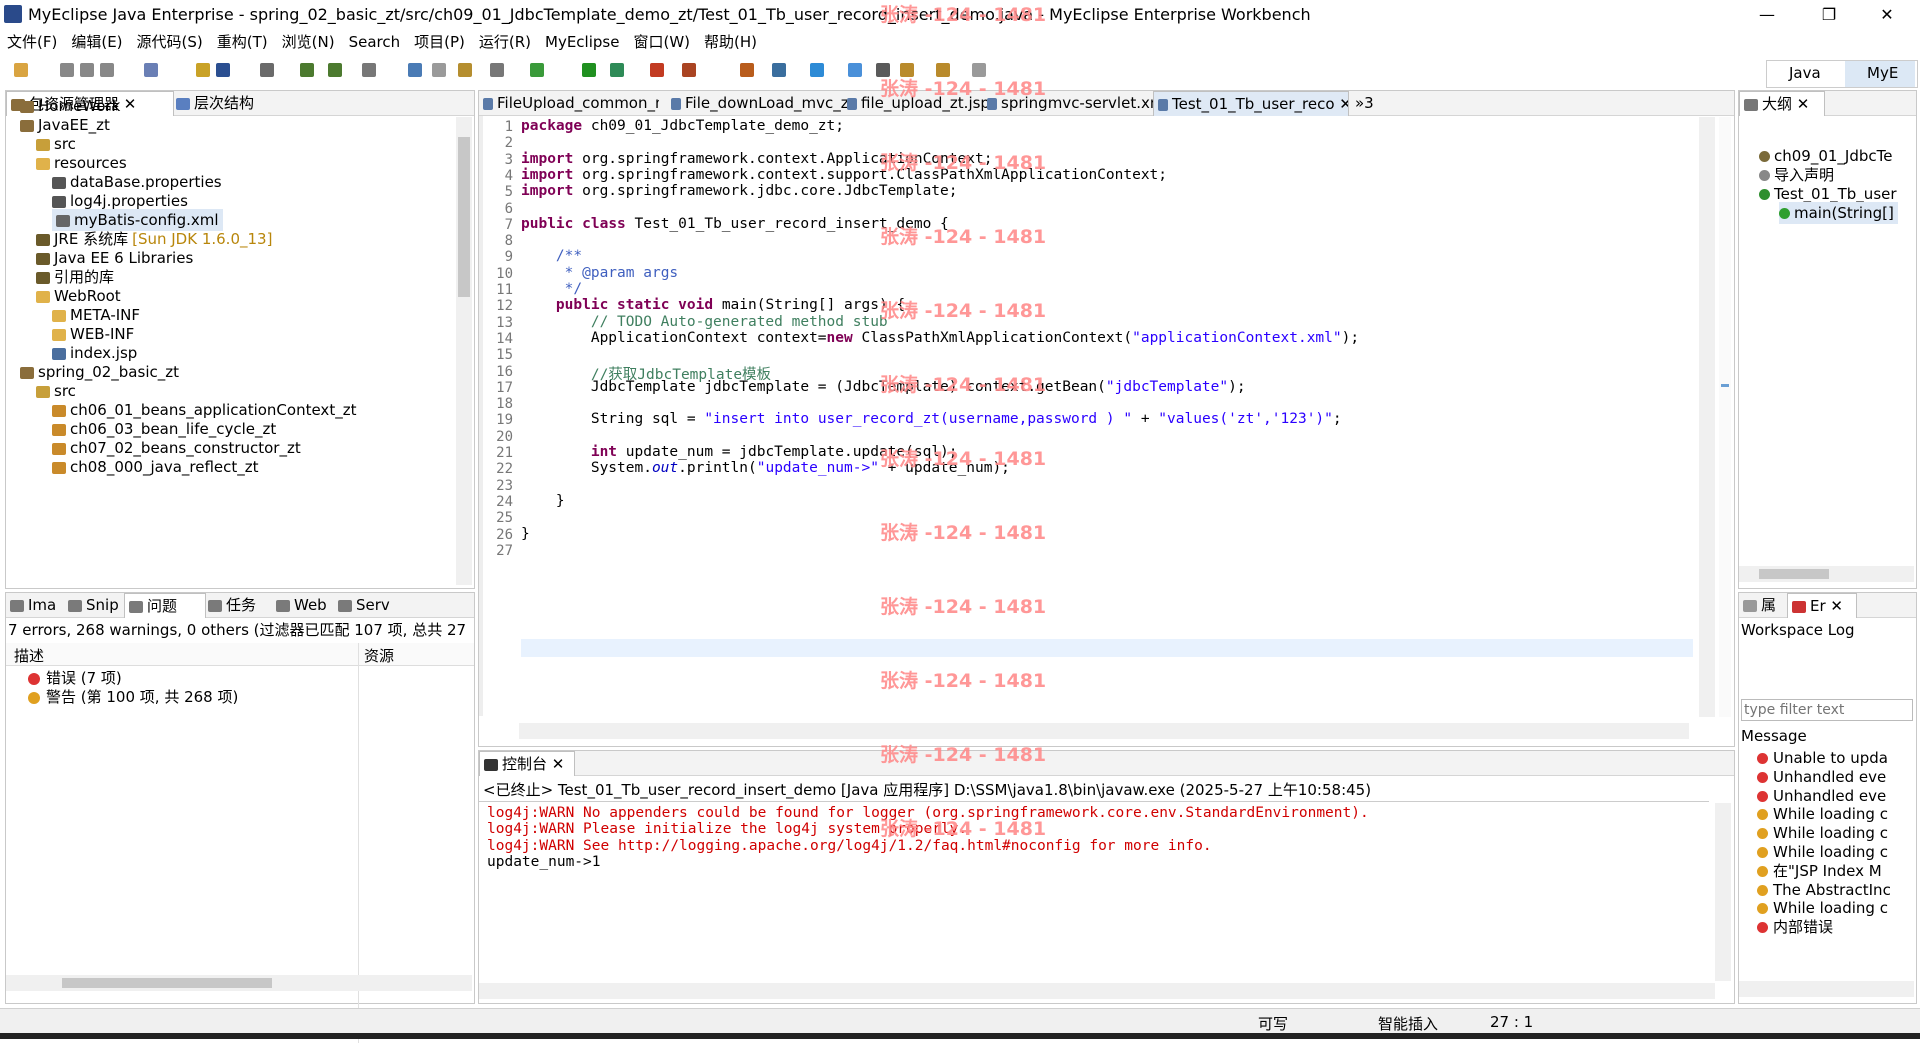 The width and height of the screenshot is (1920, 1043). What do you see at coordinates (13, 14) in the screenshot?
I see `myeclipse-app-icon` at bounding box center [13, 14].